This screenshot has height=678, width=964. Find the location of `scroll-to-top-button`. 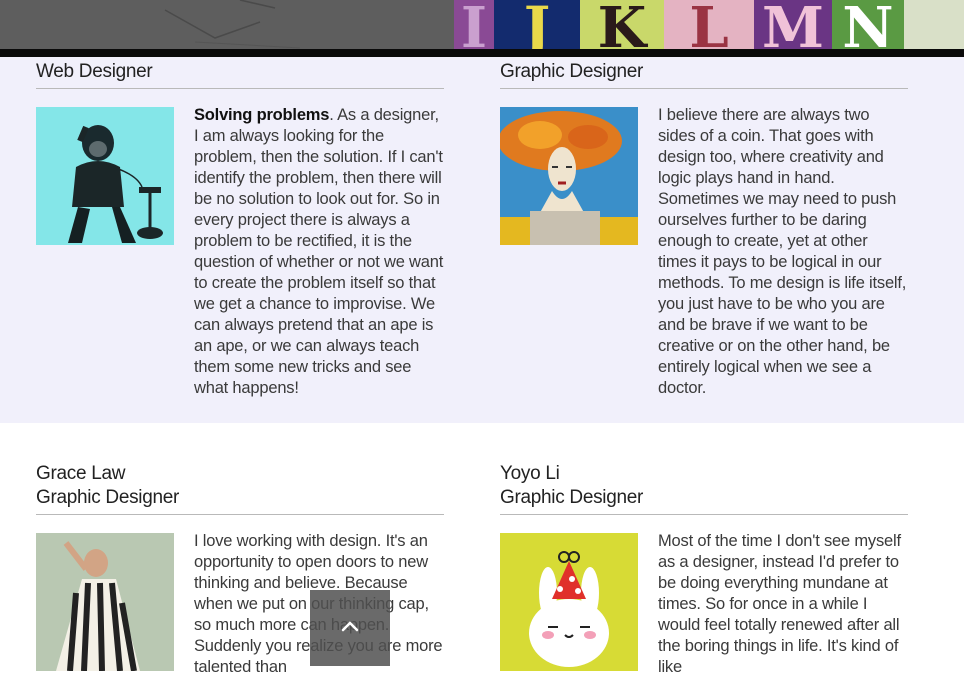

scroll-to-top-button is located at coordinates (350, 628).